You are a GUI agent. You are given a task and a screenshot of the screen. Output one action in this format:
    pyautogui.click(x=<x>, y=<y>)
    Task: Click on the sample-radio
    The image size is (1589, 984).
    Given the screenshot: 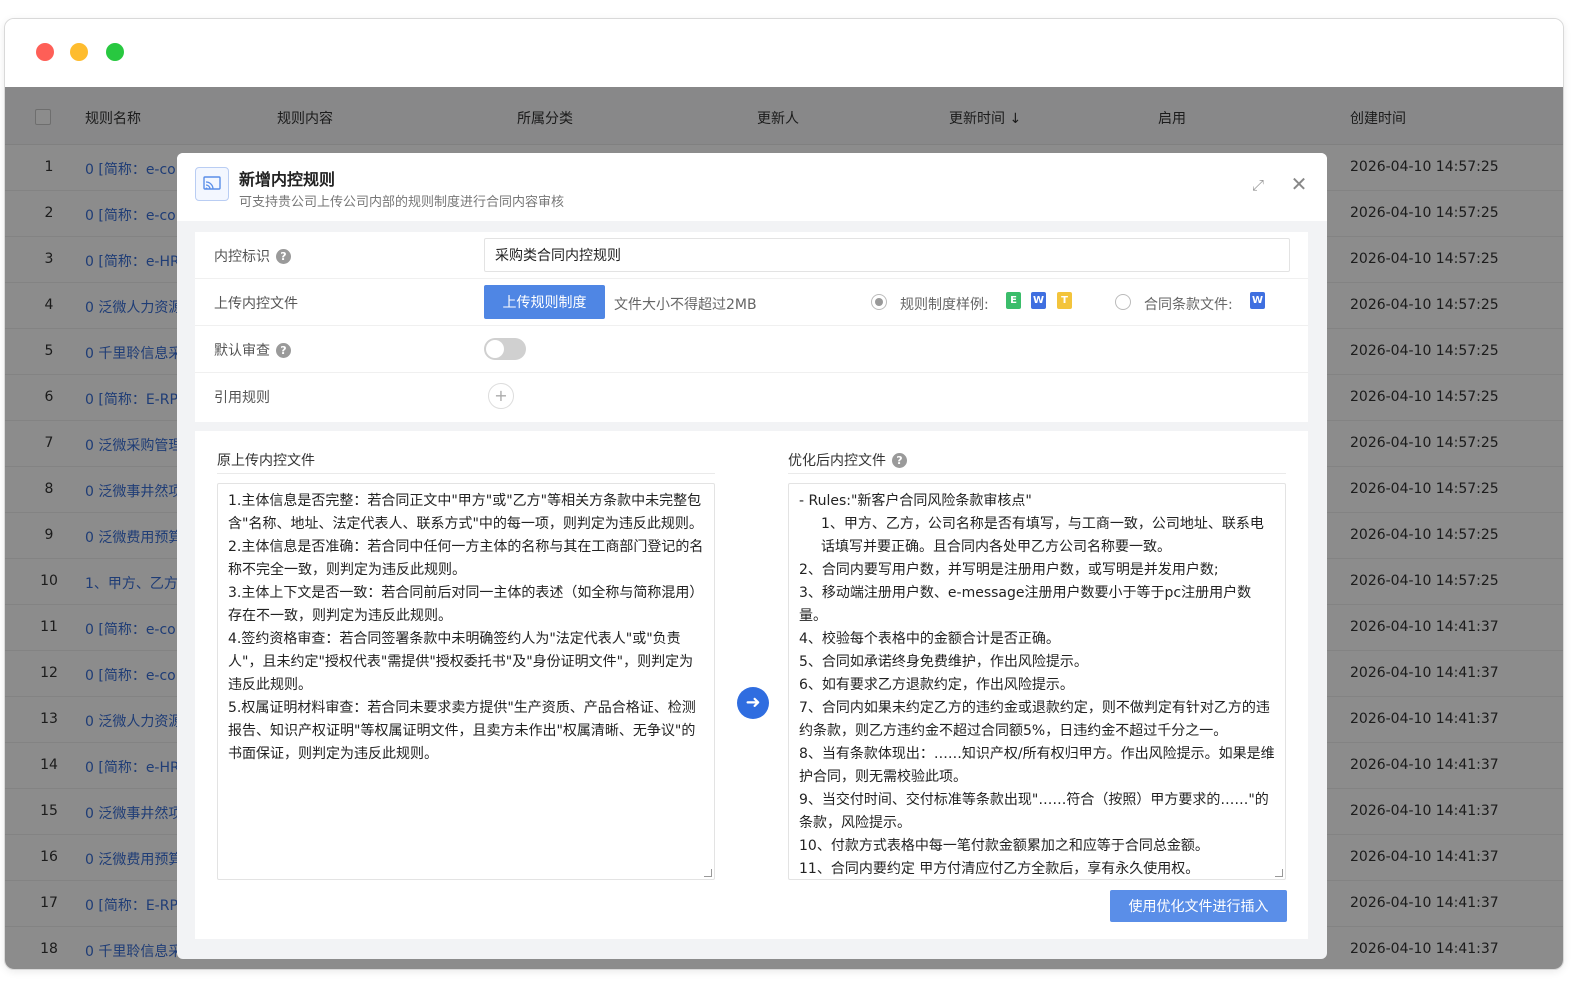 What is the action you would take?
    pyautogui.click(x=879, y=302)
    